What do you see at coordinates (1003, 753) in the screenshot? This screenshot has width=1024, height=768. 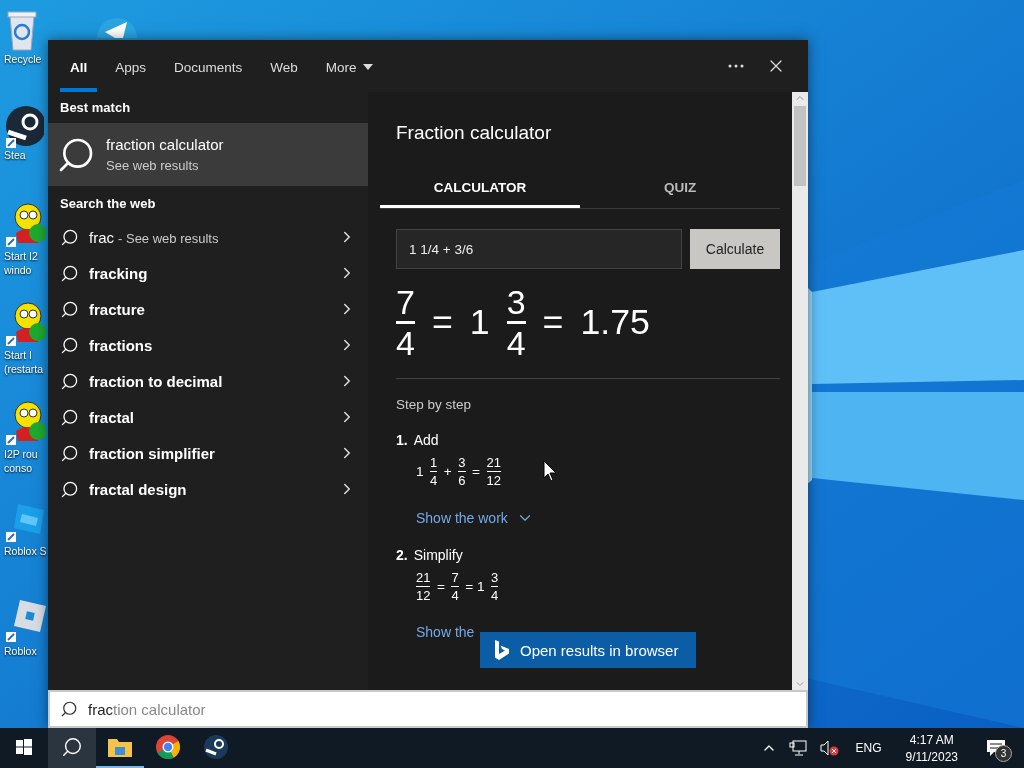 I see `notification-count: 3` at bounding box center [1003, 753].